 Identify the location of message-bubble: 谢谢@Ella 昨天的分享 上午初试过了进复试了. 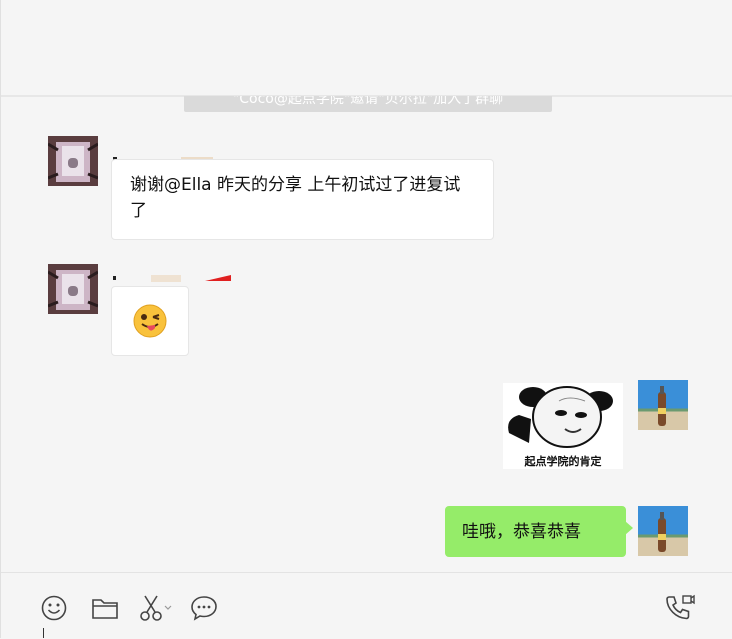
(302, 199).